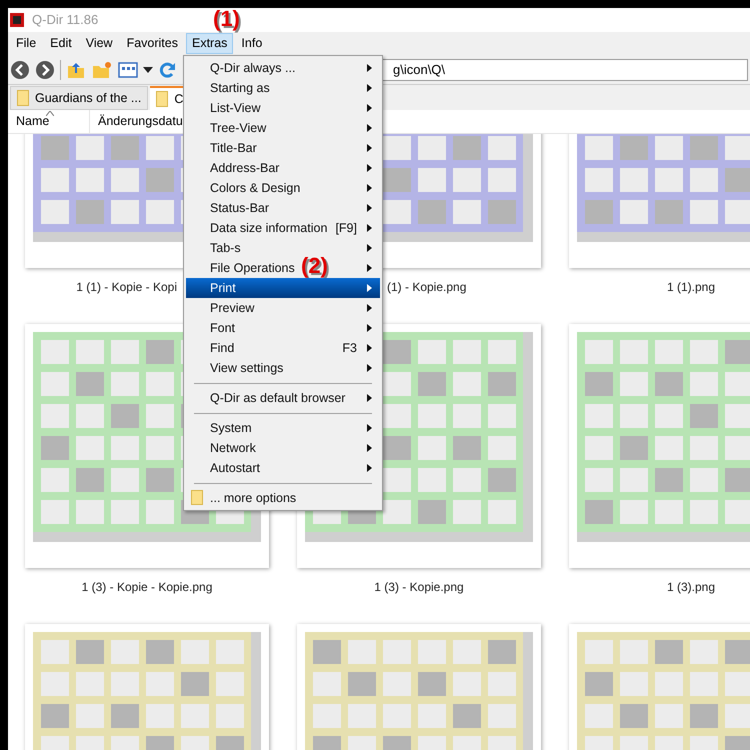 The height and width of the screenshot is (750, 750). Describe the element at coordinates (17, 20) in the screenshot. I see `app-icon` at that location.